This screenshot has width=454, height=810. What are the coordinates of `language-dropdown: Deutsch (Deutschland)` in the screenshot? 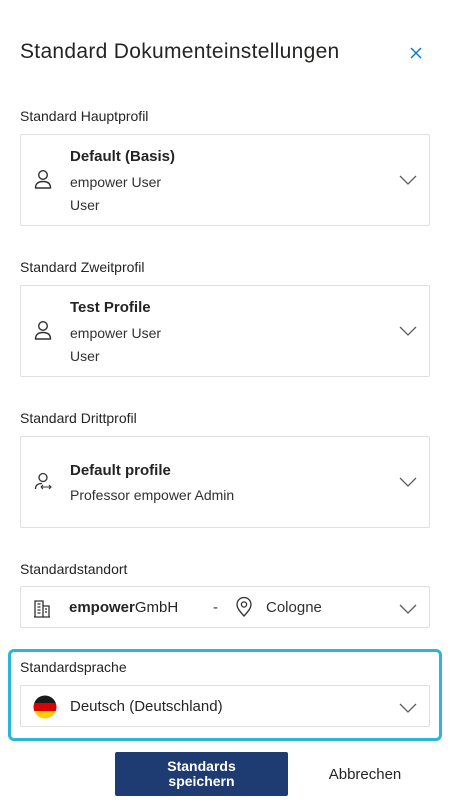 It's located at (225, 706).